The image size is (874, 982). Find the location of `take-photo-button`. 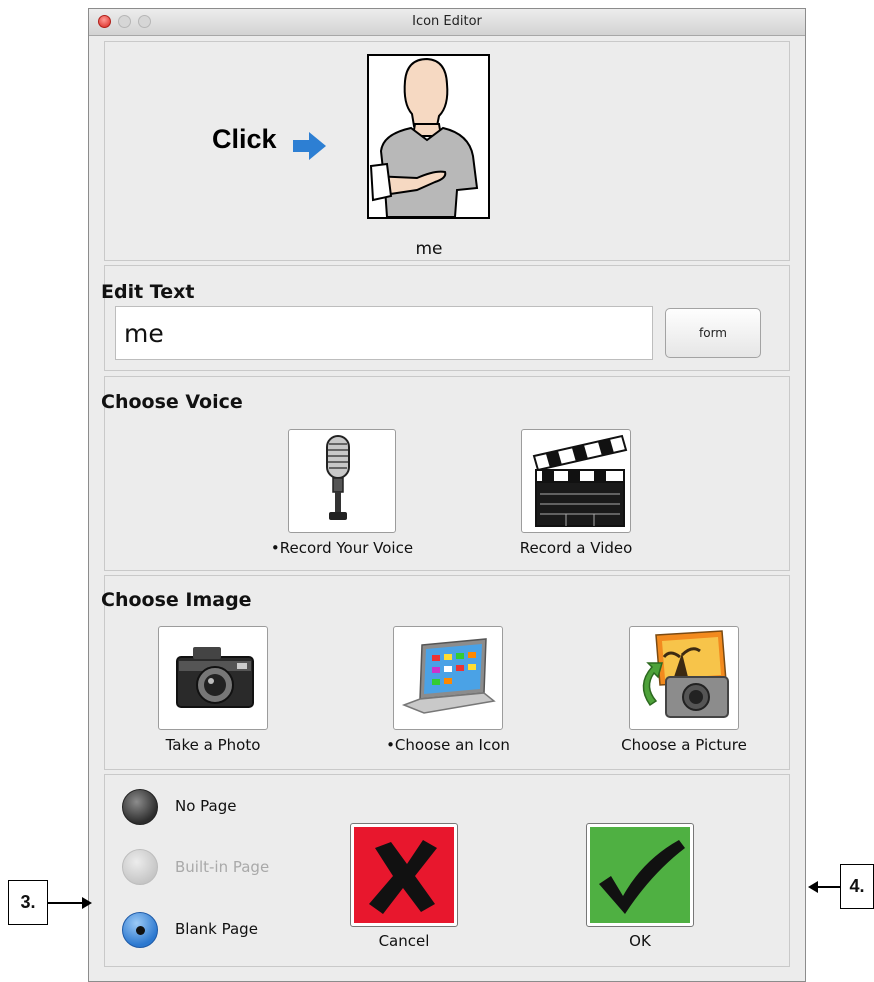

take-photo-button is located at coordinates (213, 678).